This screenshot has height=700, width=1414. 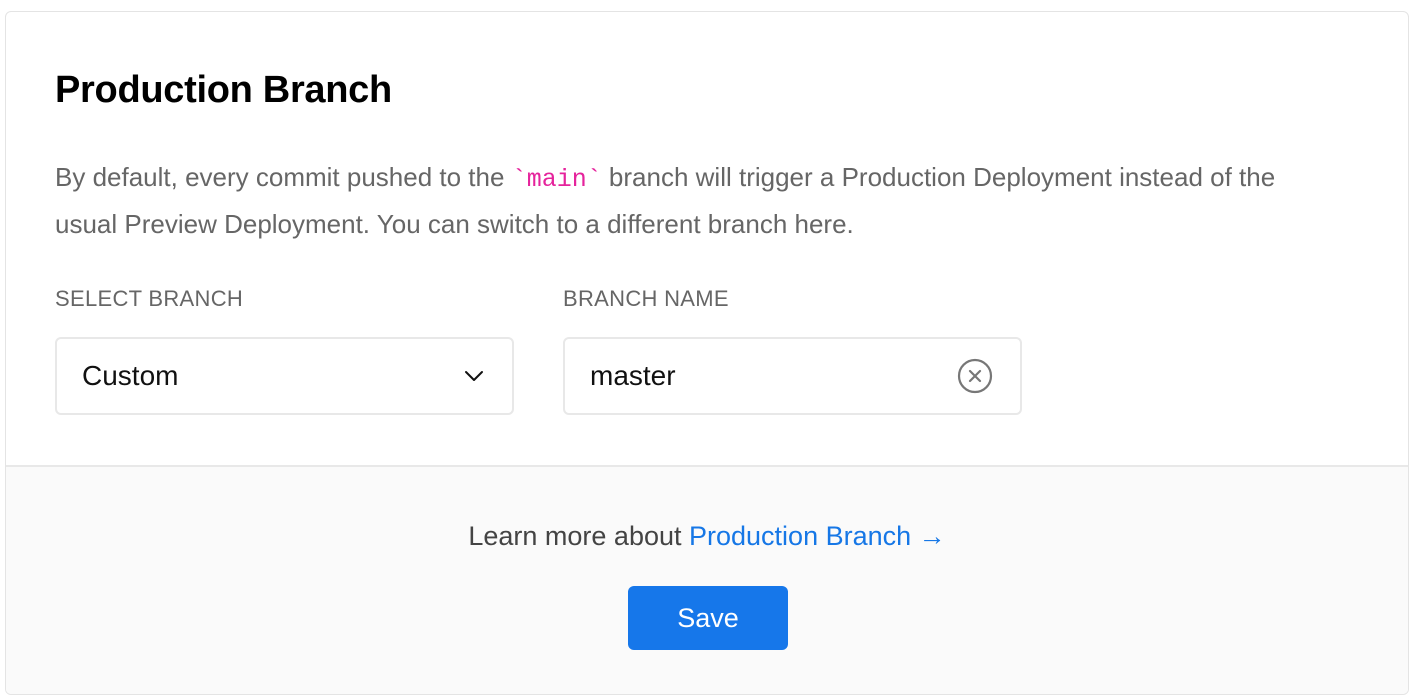 I want to click on learn-more-text: Learn more about Production Branch →, so click(x=707, y=536).